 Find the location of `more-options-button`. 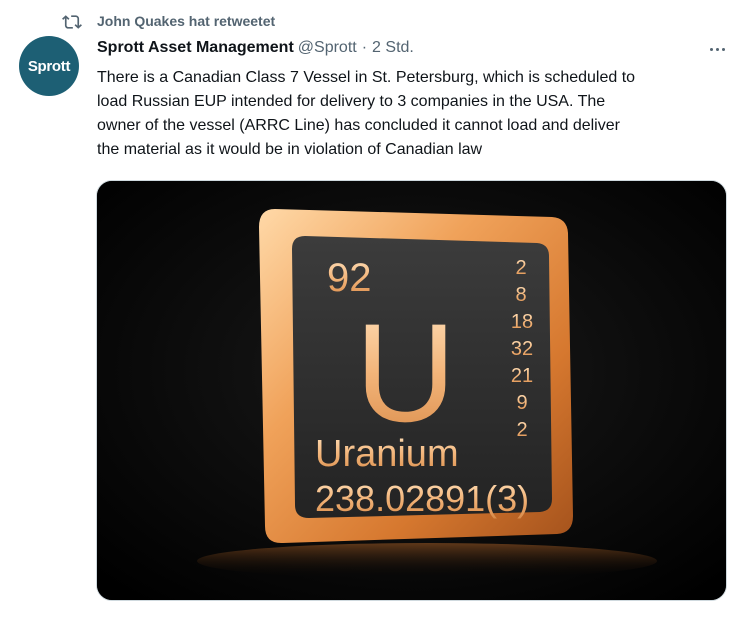

more-options-button is located at coordinates (717, 49).